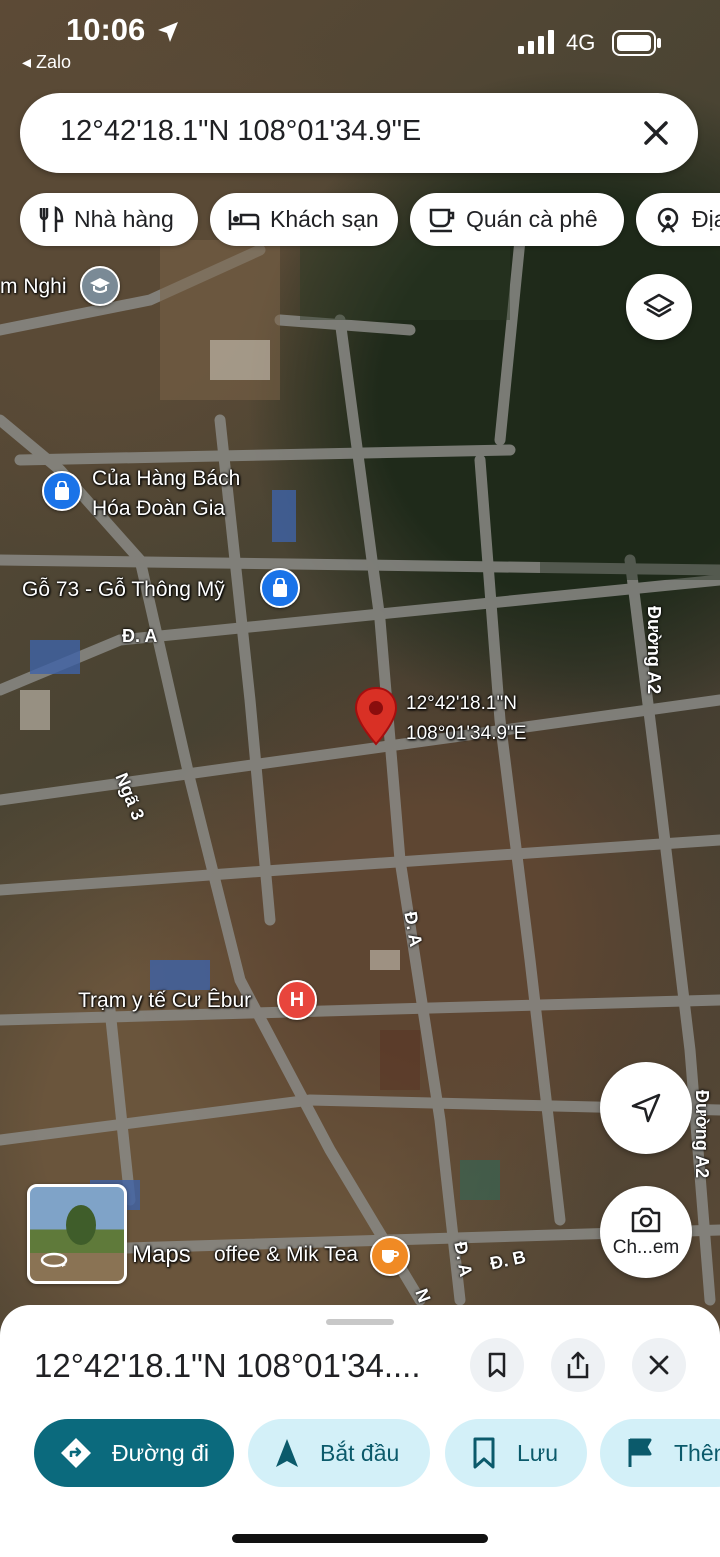 The height and width of the screenshot is (1557, 720). Describe the element at coordinates (51, 218) in the screenshot. I see `restaurant-icon` at that location.